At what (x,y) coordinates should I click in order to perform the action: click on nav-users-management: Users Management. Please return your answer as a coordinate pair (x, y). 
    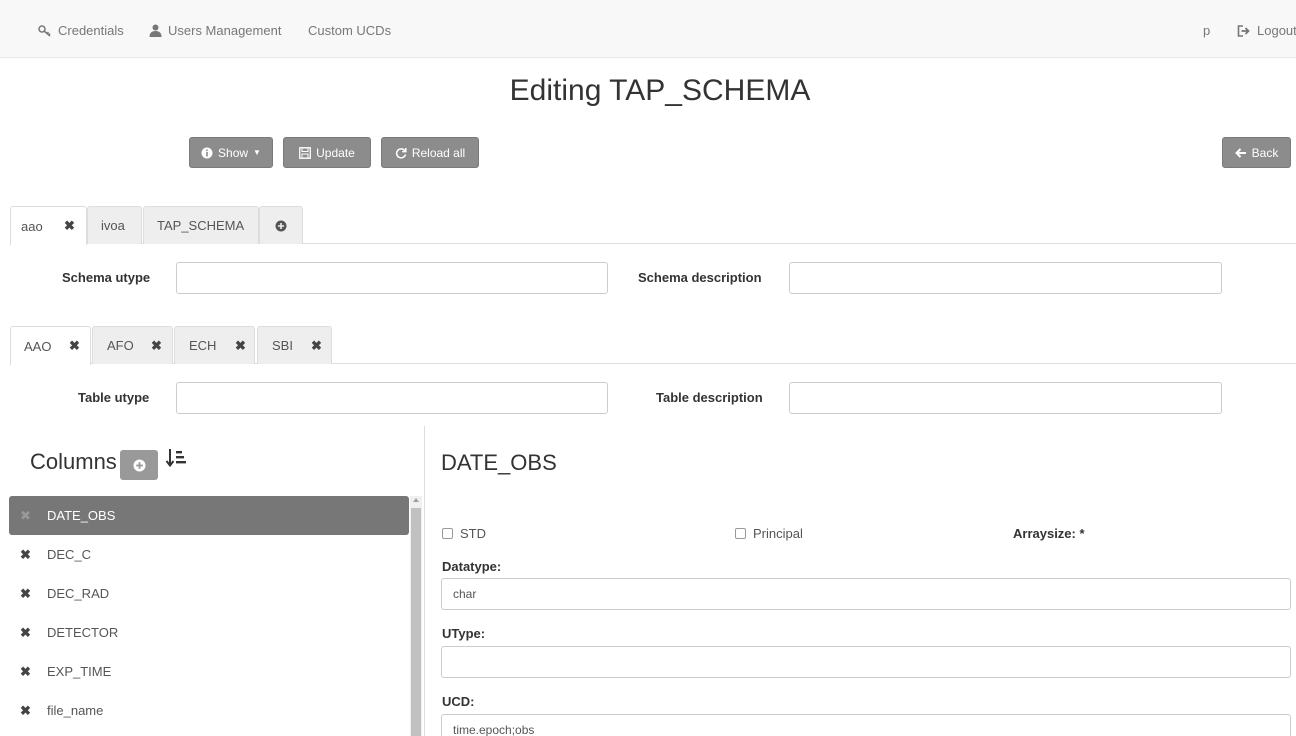
    Looking at the image, I should click on (215, 30).